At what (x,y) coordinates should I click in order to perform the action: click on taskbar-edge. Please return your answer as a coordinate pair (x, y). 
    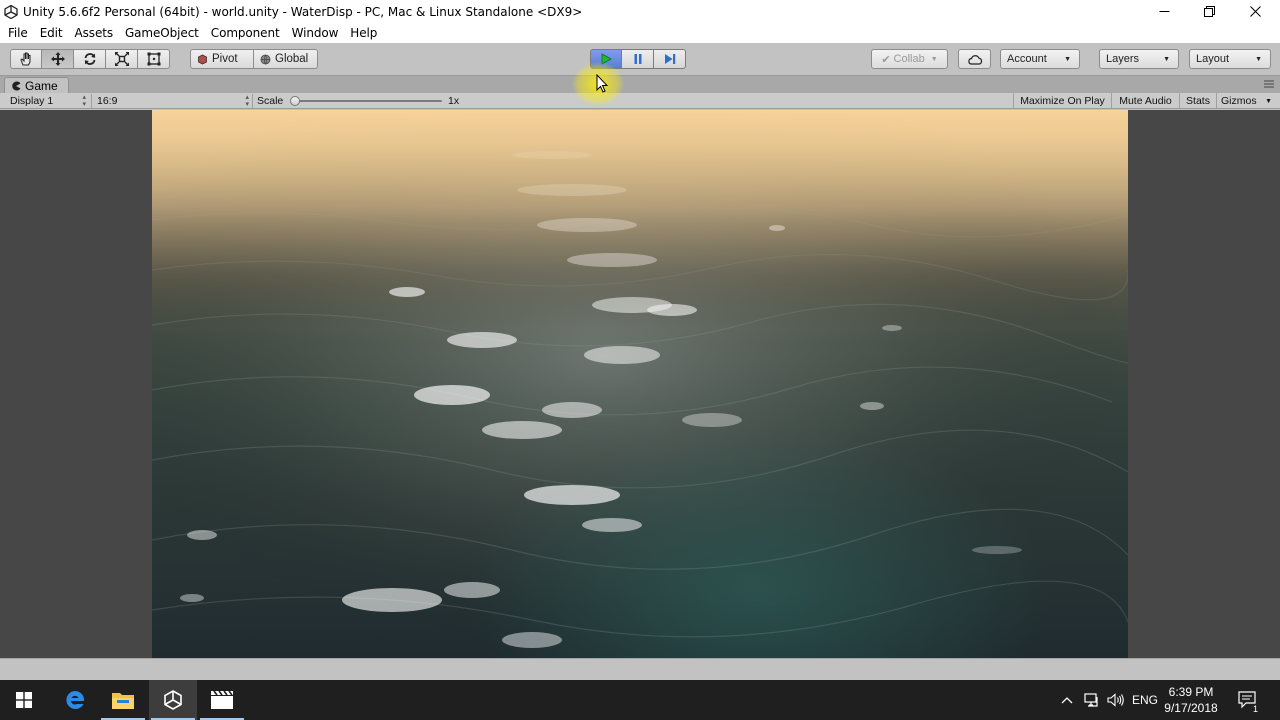
    Looking at the image, I should click on (75, 700).